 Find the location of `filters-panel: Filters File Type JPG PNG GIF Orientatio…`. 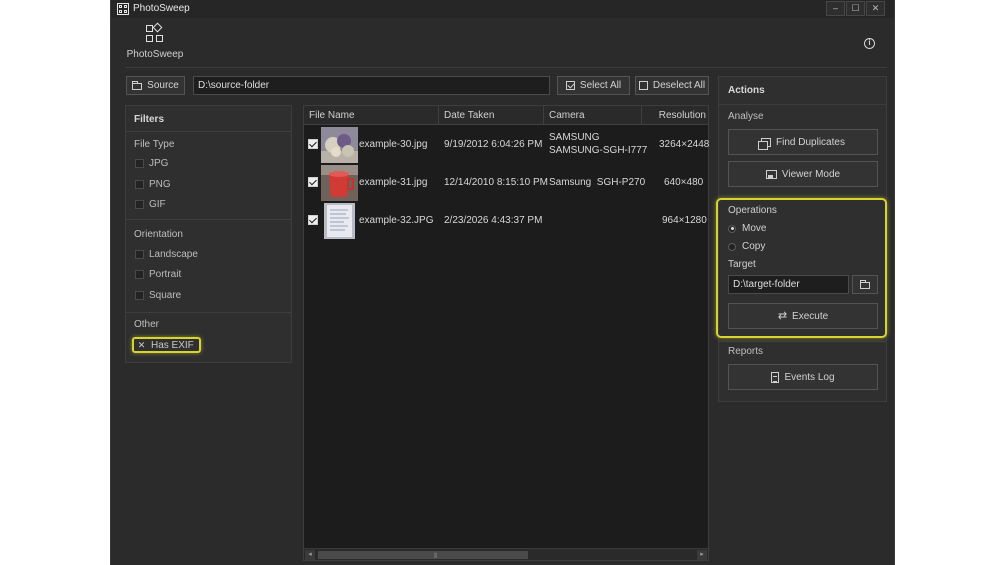

filters-panel: Filters File Type JPG PNG GIF Orientatio… is located at coordinates (208, 234).